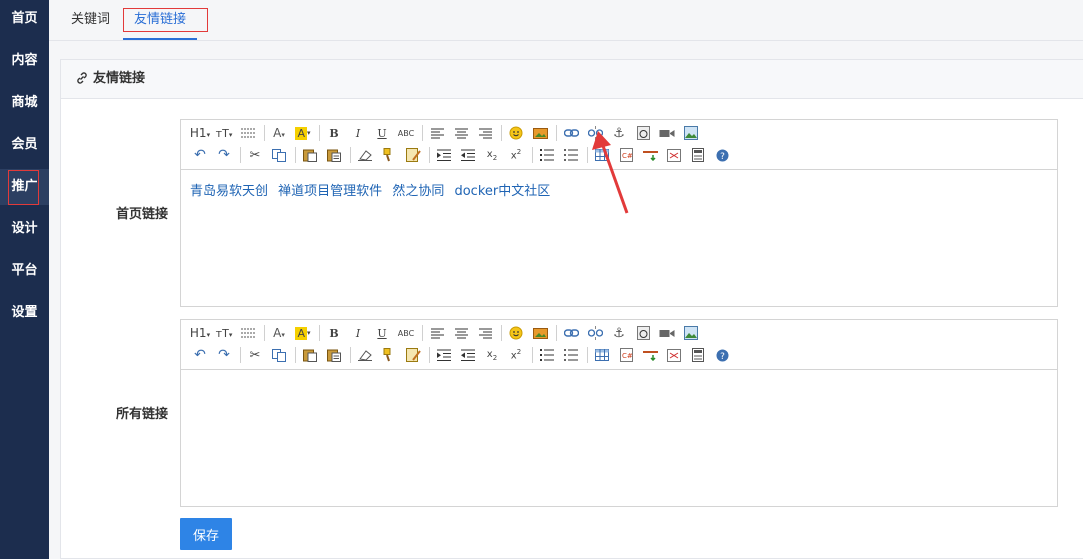  Describe the element at coordinates (24, 271) in the screenshot. I see `sidebar-item-platform: 平台` at that location.